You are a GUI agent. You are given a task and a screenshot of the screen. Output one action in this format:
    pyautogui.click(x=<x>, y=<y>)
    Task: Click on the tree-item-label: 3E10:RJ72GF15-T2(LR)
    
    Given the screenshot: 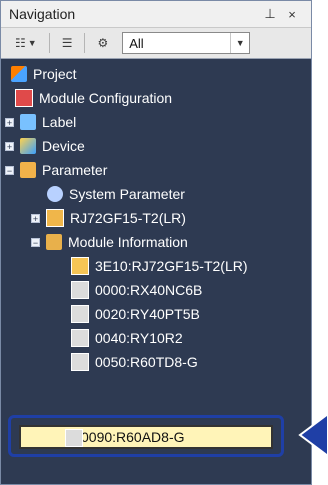 What is the action you would take?
    pyautogui.click(x=171, y=266)
    